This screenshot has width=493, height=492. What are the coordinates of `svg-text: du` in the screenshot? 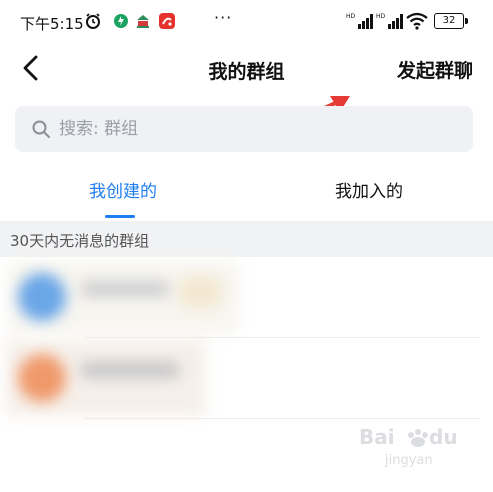 It's located at (443, 437).